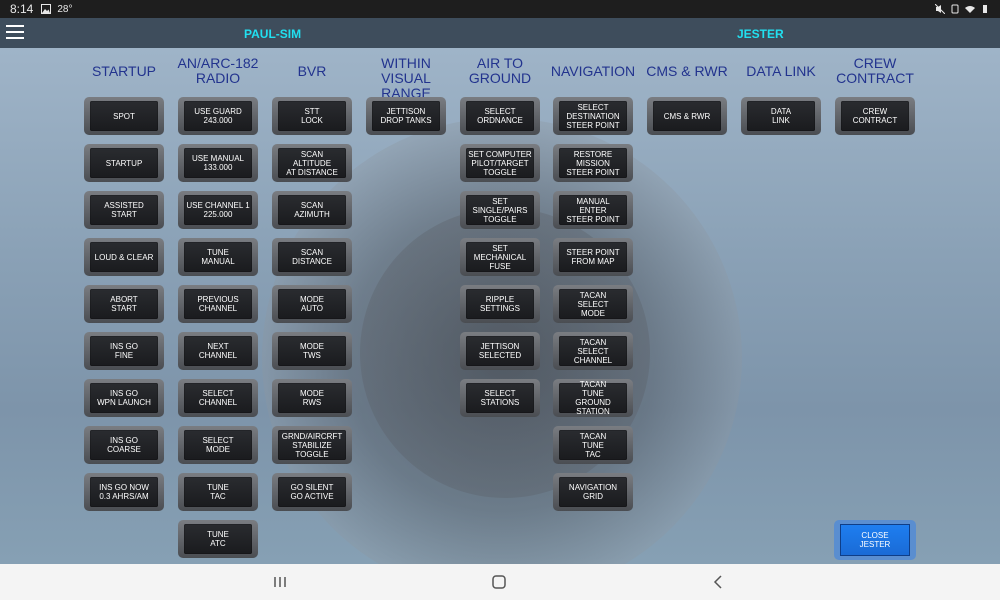  Describe the element at coordinates (760, 34) in the screenshot. I see `rio-name: JESTER` at that location.